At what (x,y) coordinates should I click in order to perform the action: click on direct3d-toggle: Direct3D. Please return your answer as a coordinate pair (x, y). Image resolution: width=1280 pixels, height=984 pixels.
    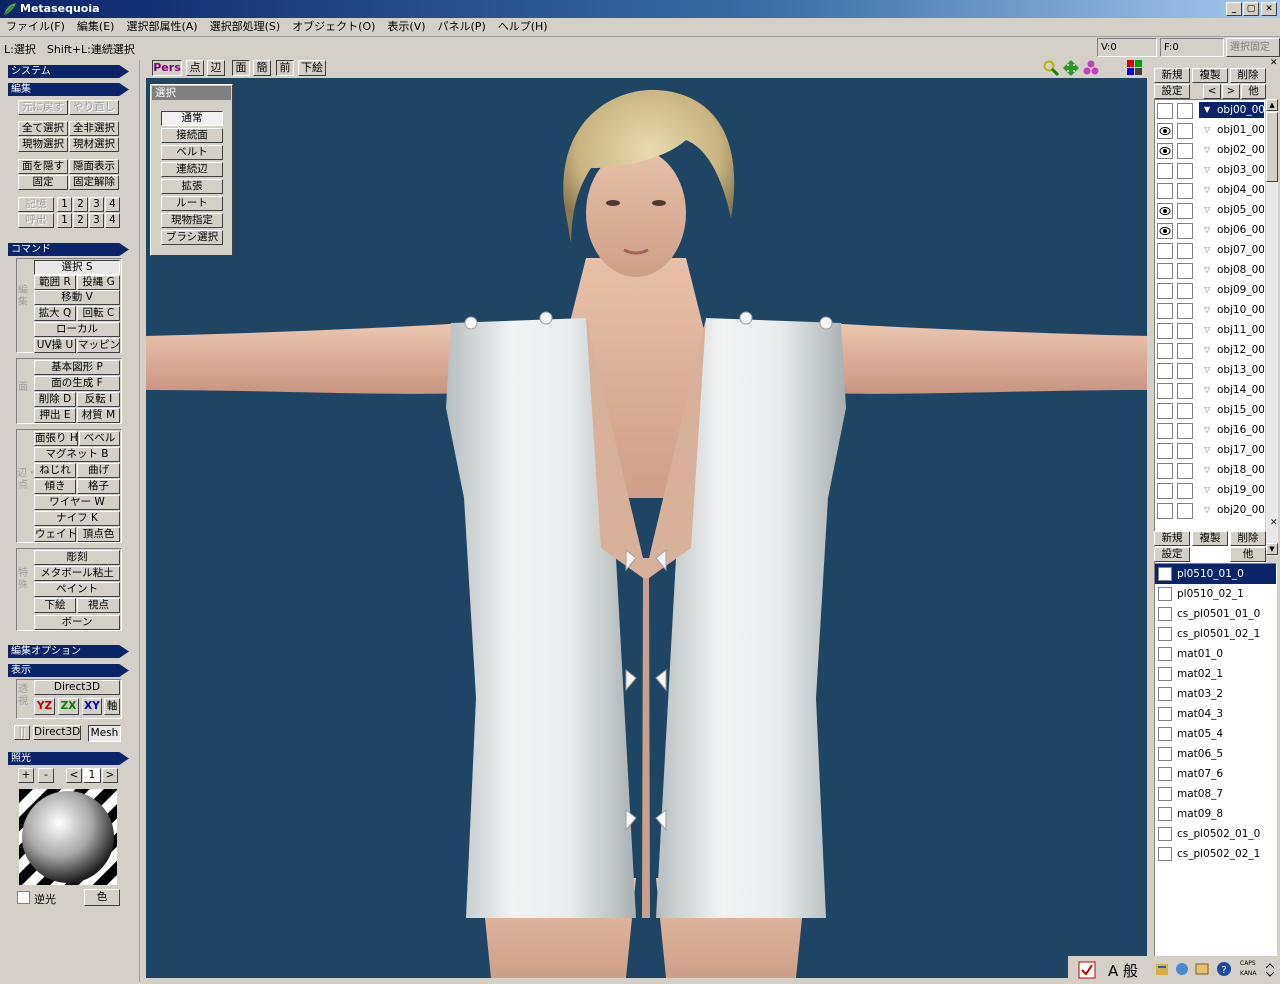
    Looking at the image, I should click on (77, 687).